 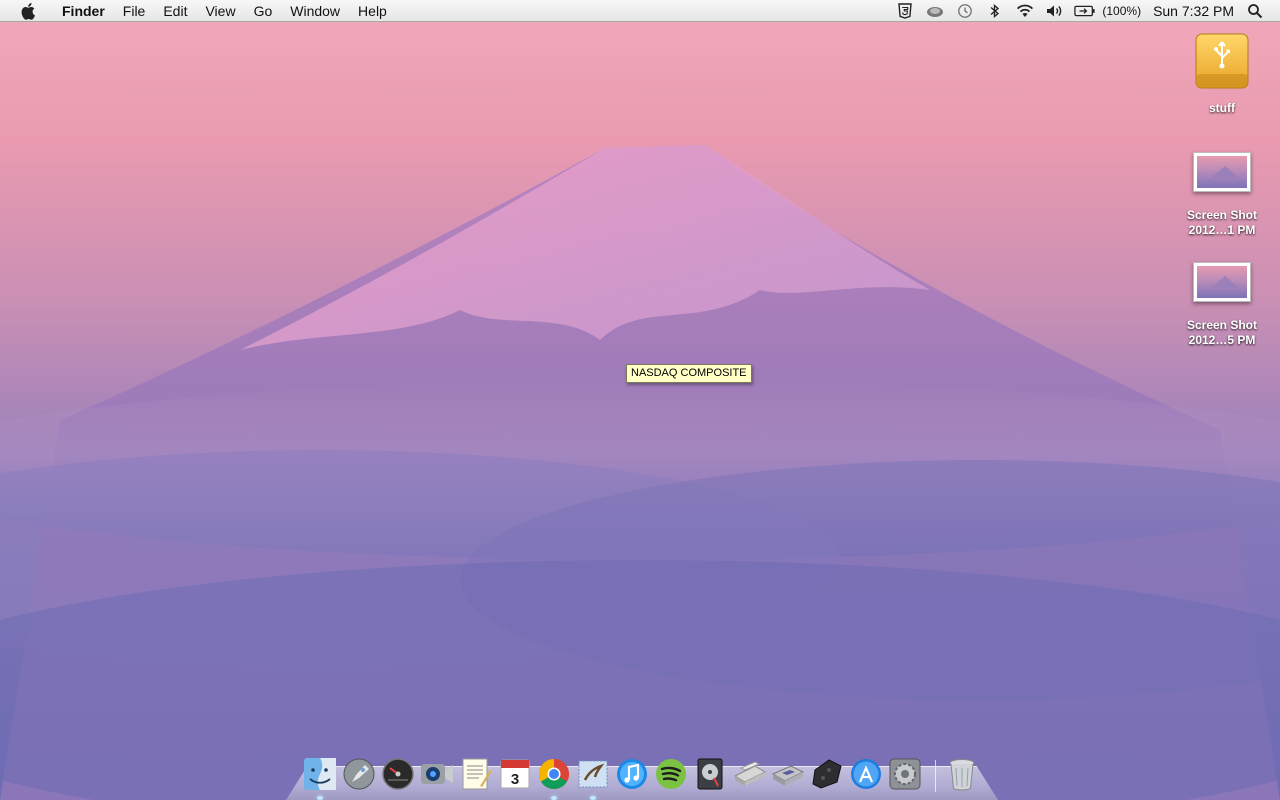 What do you see at coordinates (1255, 11) in the screenshot?
I see `spotlight-search-icon` at bounding box center [1255, 11].